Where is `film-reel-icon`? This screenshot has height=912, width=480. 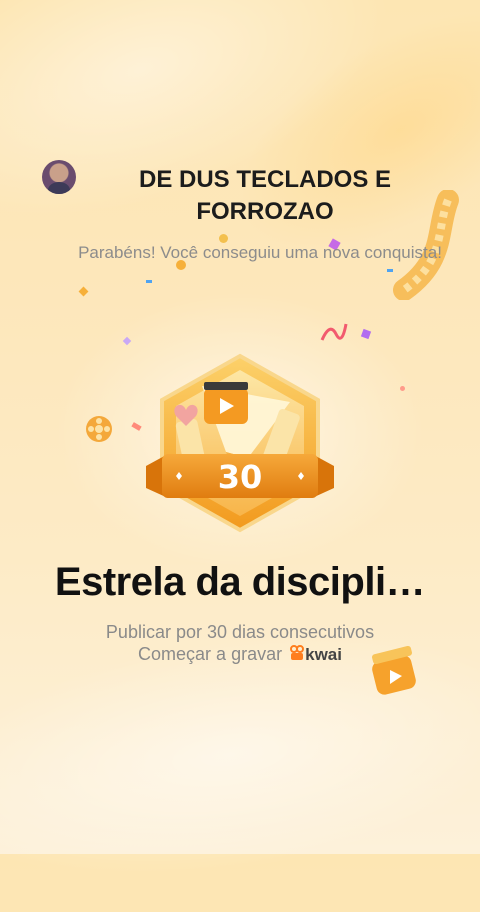 film-reel-icon is located at coordinates (99, 429).